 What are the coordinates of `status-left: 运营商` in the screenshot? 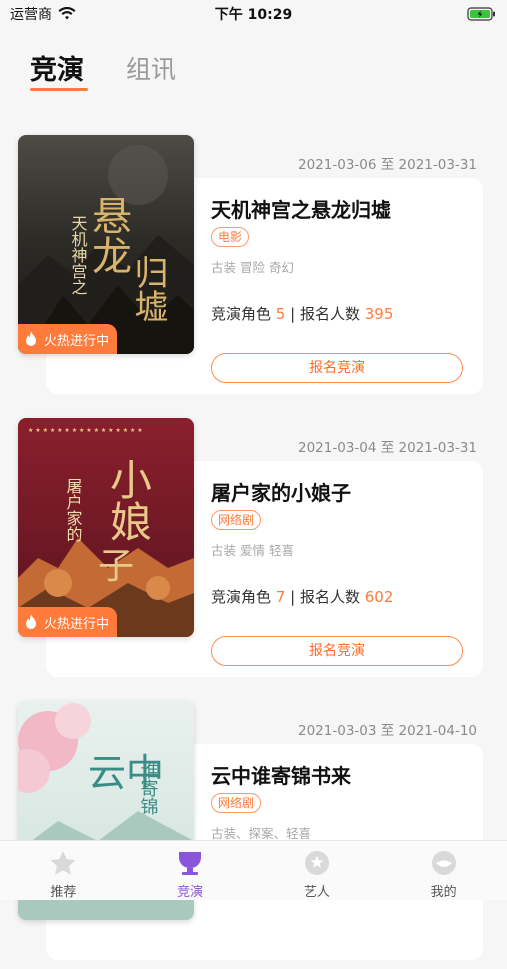 It's located at (43, 14).